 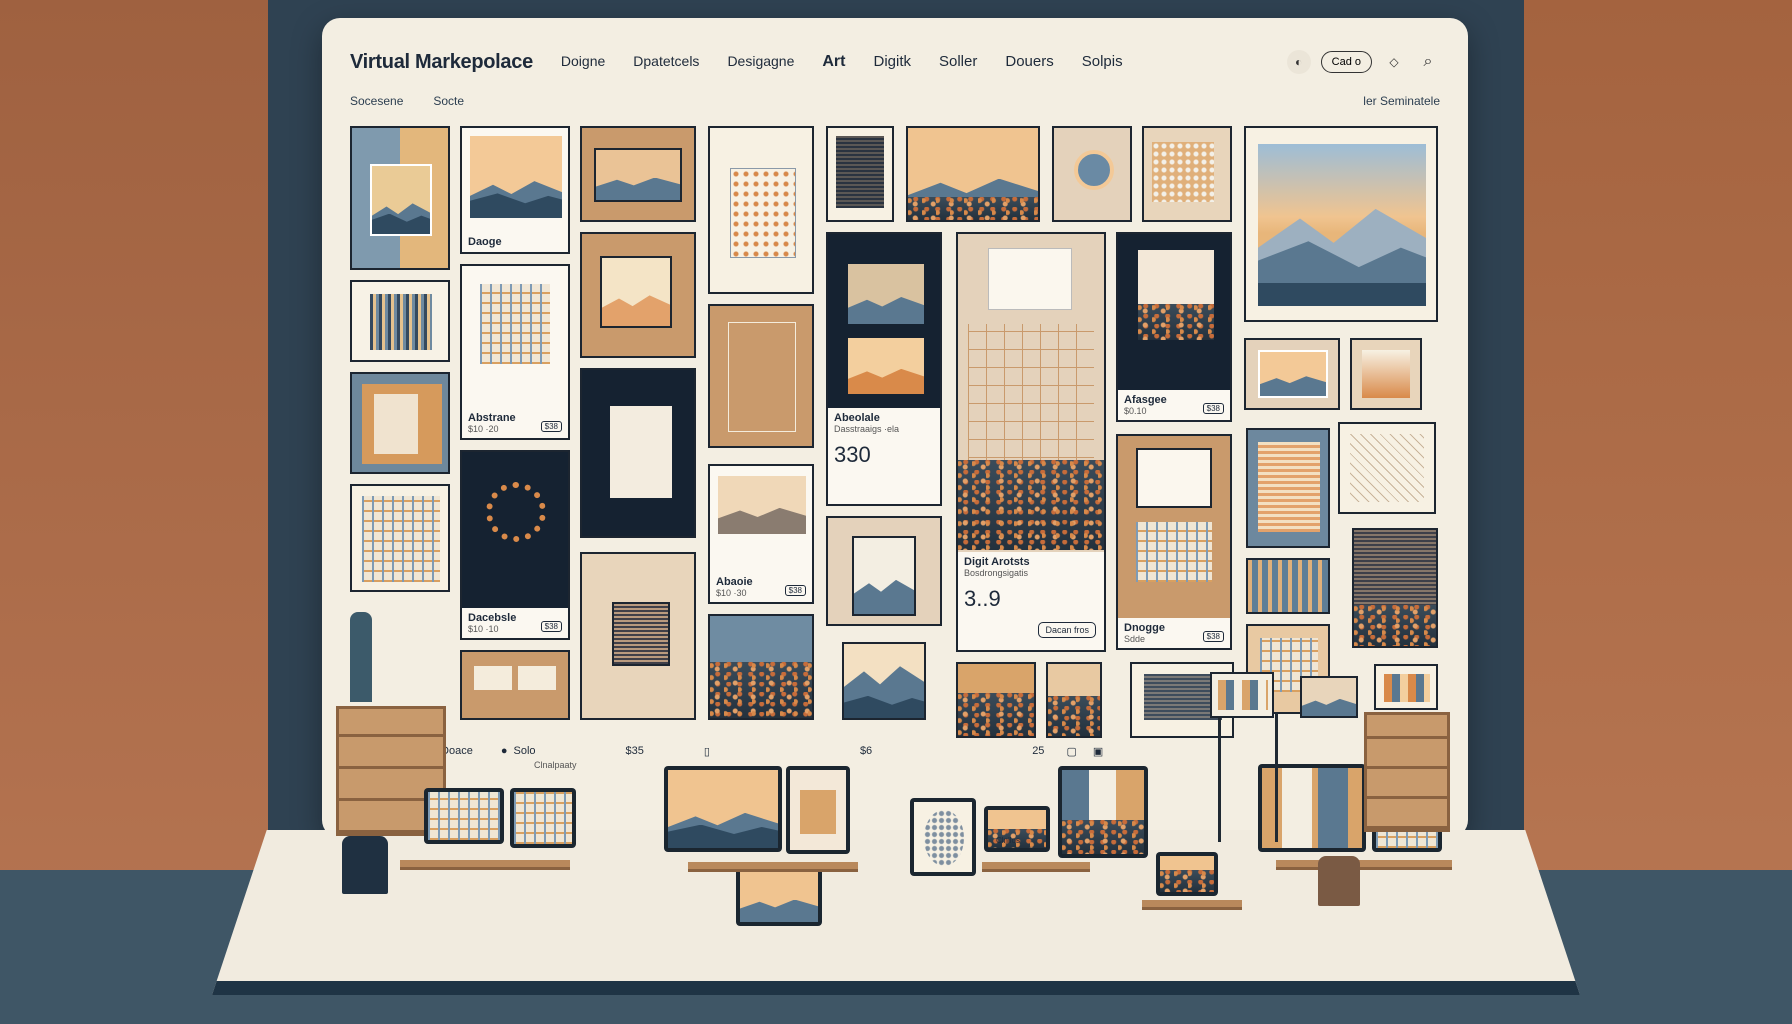 I want to click on product-card: Abaoie $10 ·30 $38, so click(x=761, y=534).